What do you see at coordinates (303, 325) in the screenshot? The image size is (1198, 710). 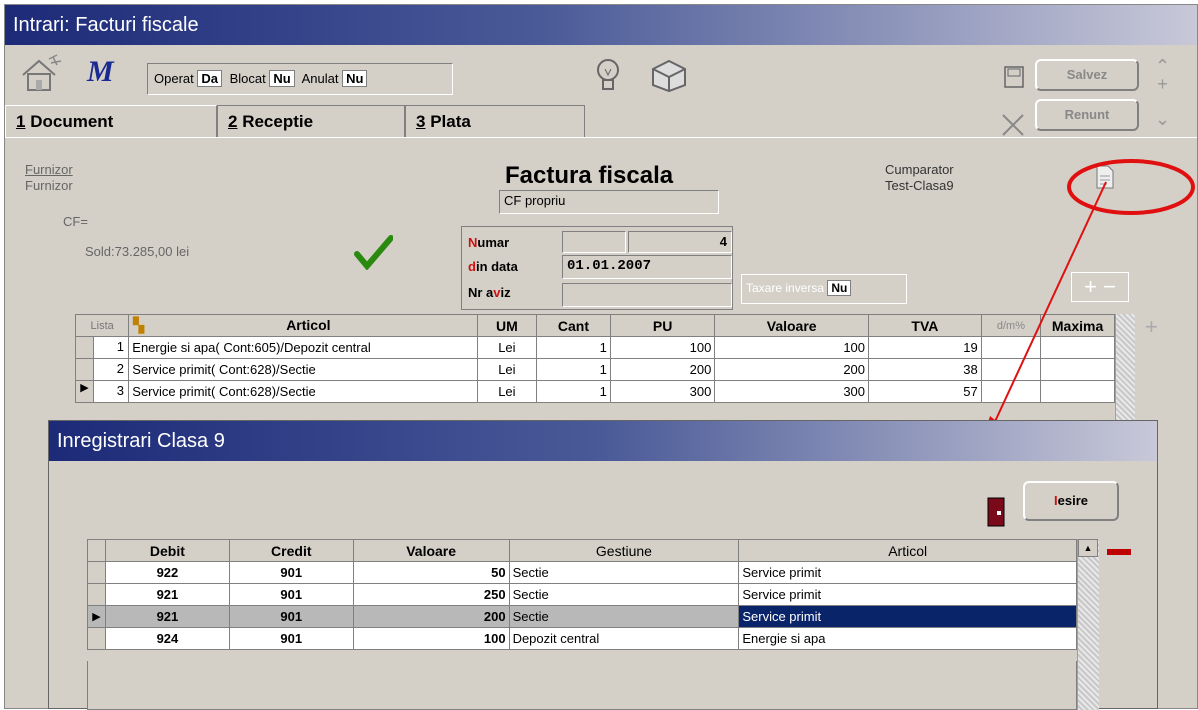 I see `col-articol: ▚ Articol` at bounding box center [303, 325].